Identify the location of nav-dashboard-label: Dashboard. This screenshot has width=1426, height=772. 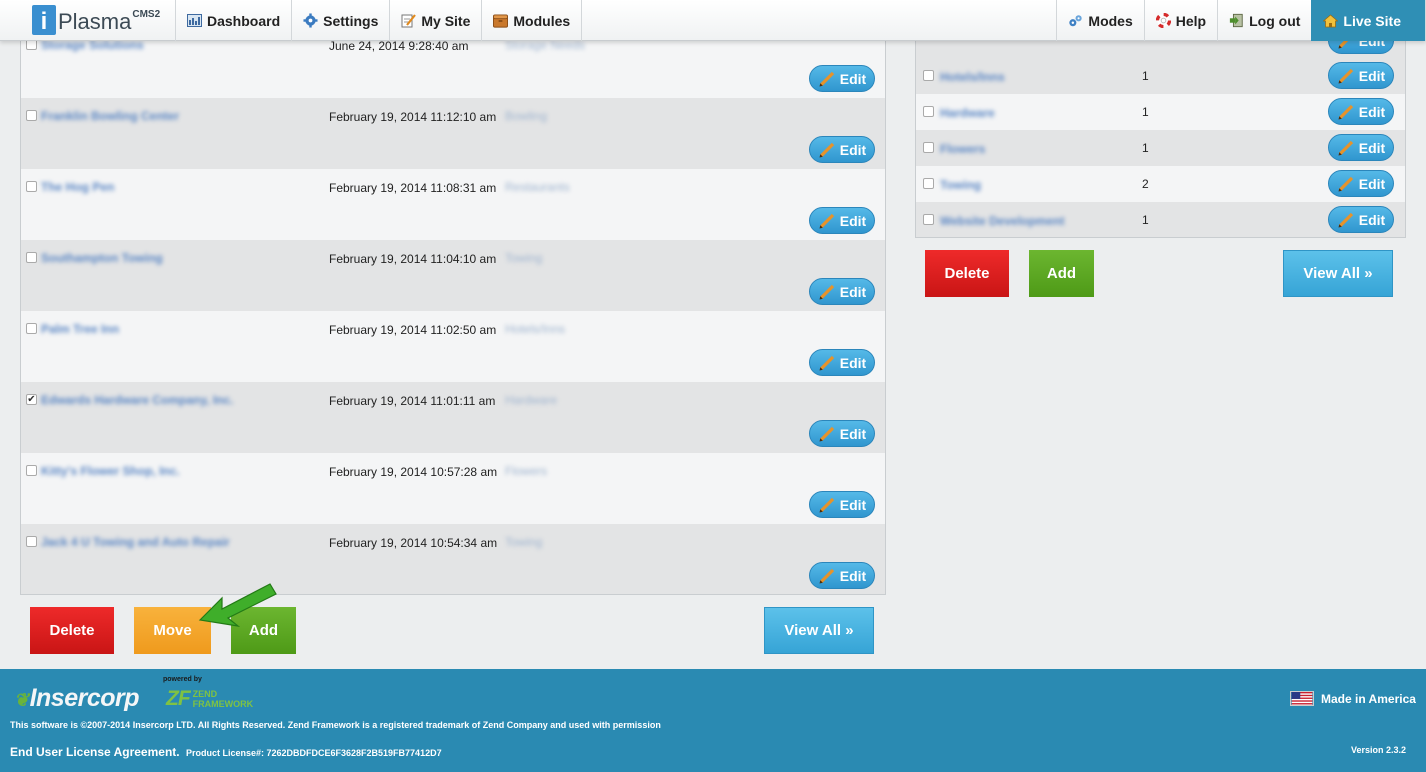
(244, 20).